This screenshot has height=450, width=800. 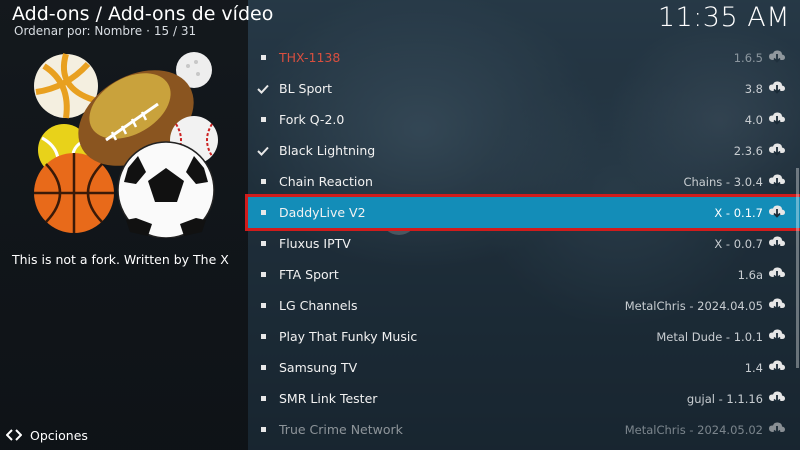 What do you see at coordinates (748, 150) in the screenshot?
I see `addon-version: 2.3.6` at bounding box center [748, 150].